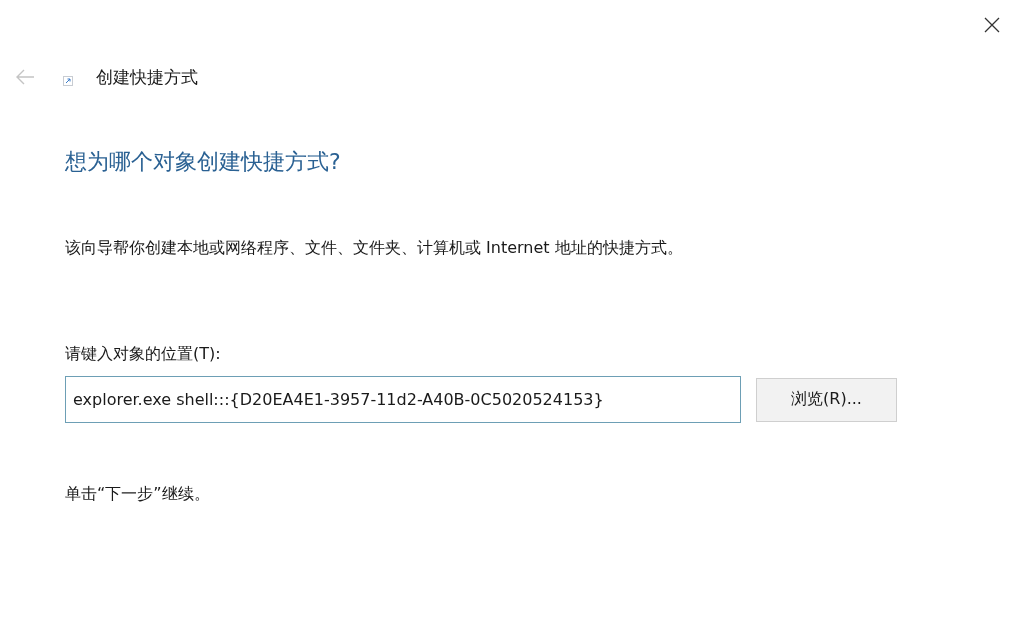 The width and height of the screenshot is (1019, 640). What do you see at coordinates (138, 494) in the screenshot?
I see `next-hint-text: 单击“下一步”继续。` at bounding box center [138, 494].